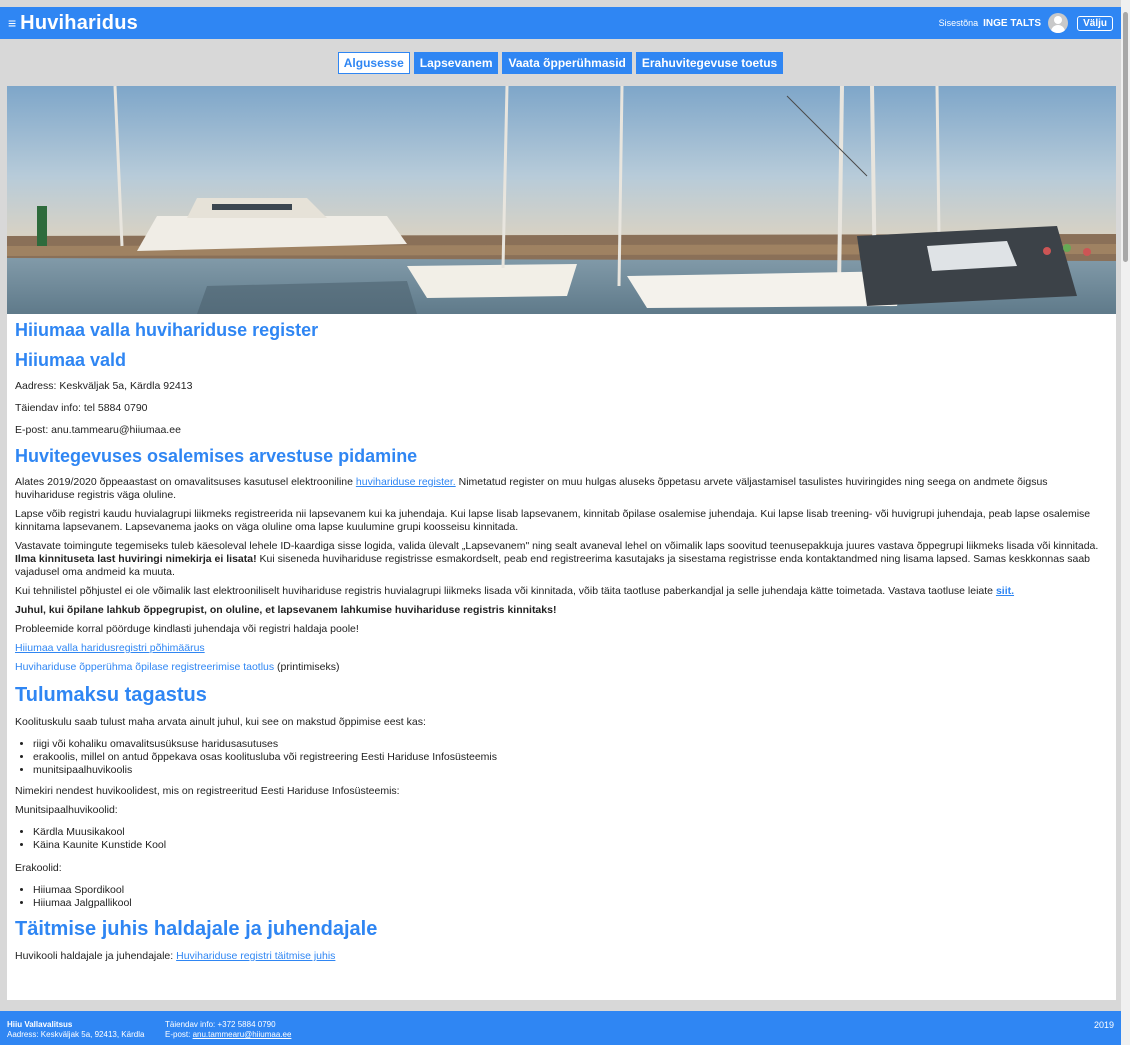  Describe the element at coordinates (38, 868) in the screenshot. I see `private-schools-label: Erakoolid:` at that location.